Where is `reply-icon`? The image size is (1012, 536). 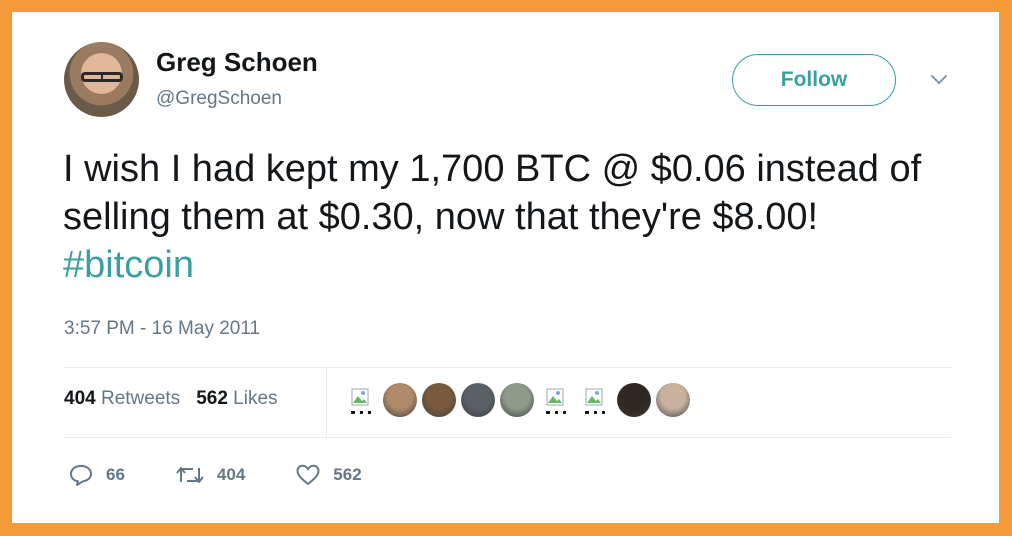
reply-icon is located at coordinates (81, 475).